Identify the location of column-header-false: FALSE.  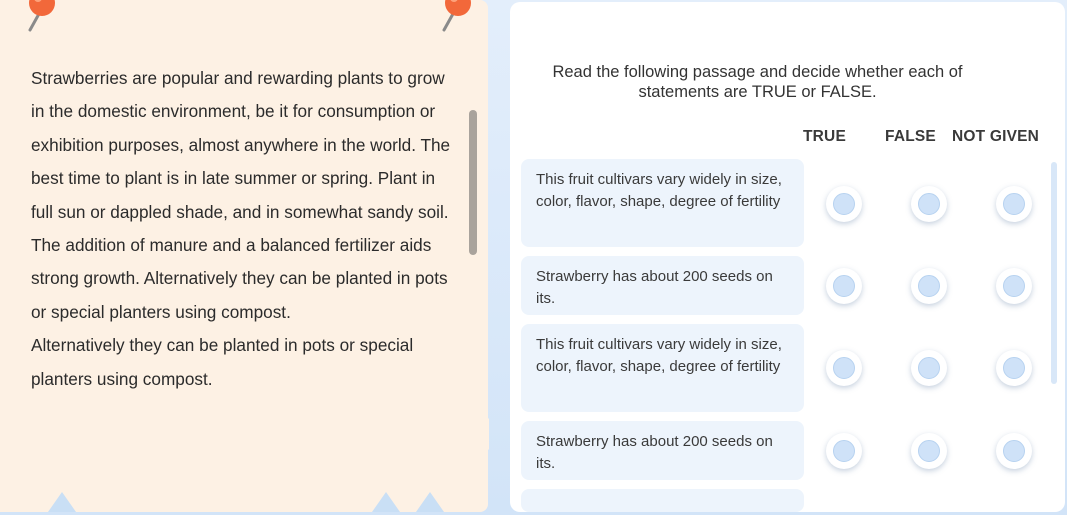
(910, 136).